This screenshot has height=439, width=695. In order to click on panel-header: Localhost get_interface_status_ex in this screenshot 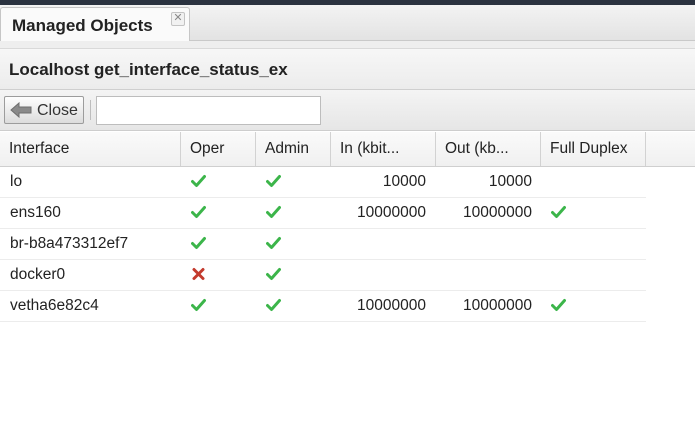, I will do `click(347, 69)`.